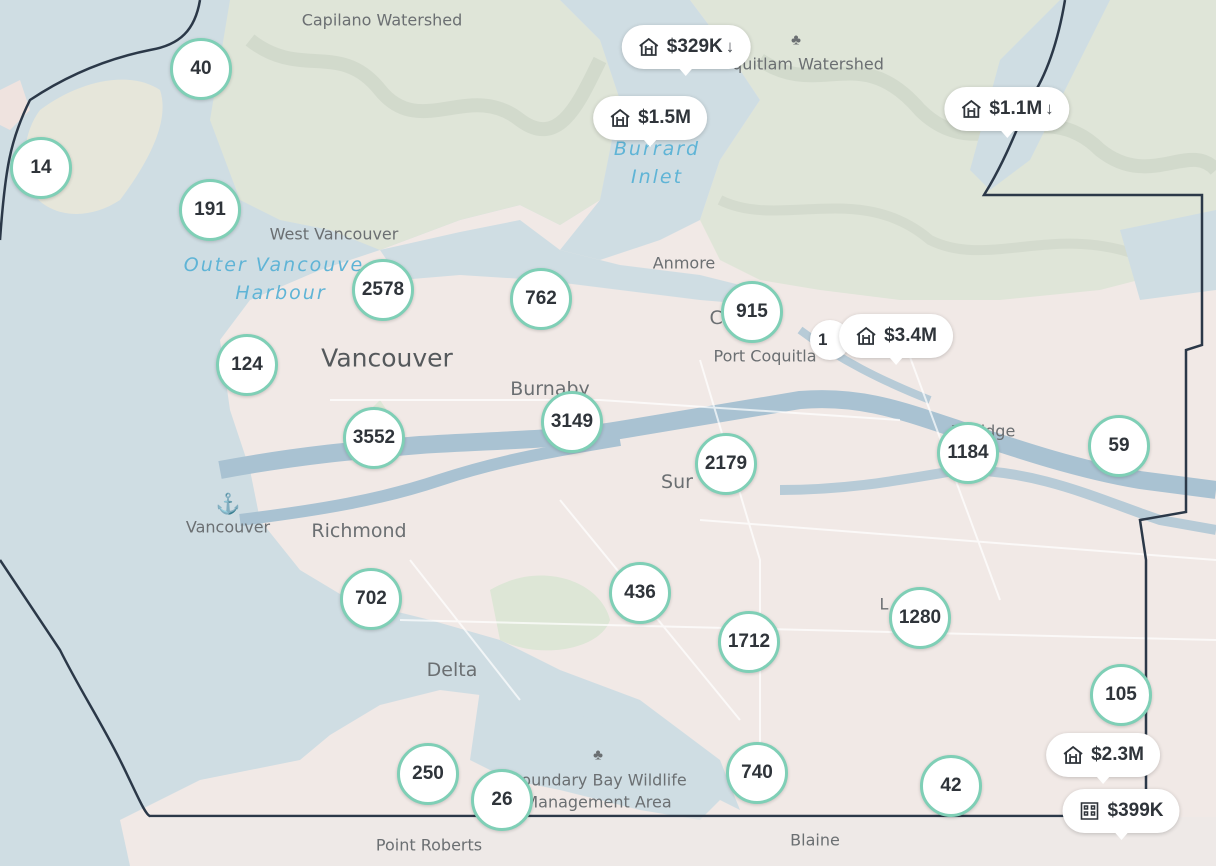  Describe the element at coordinates (428, 774) in the screenshot. I see `listing-cluster: 250` at that location.